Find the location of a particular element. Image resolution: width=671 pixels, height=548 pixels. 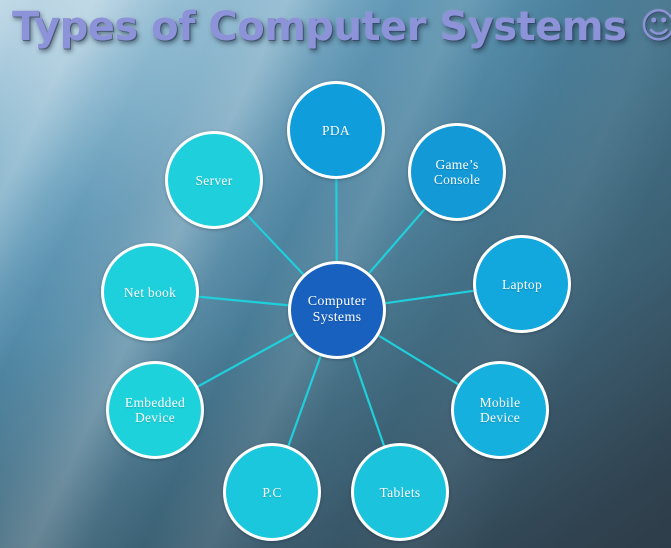

node-mobile-device: Mobile Device is located at coordinates (500, 410).